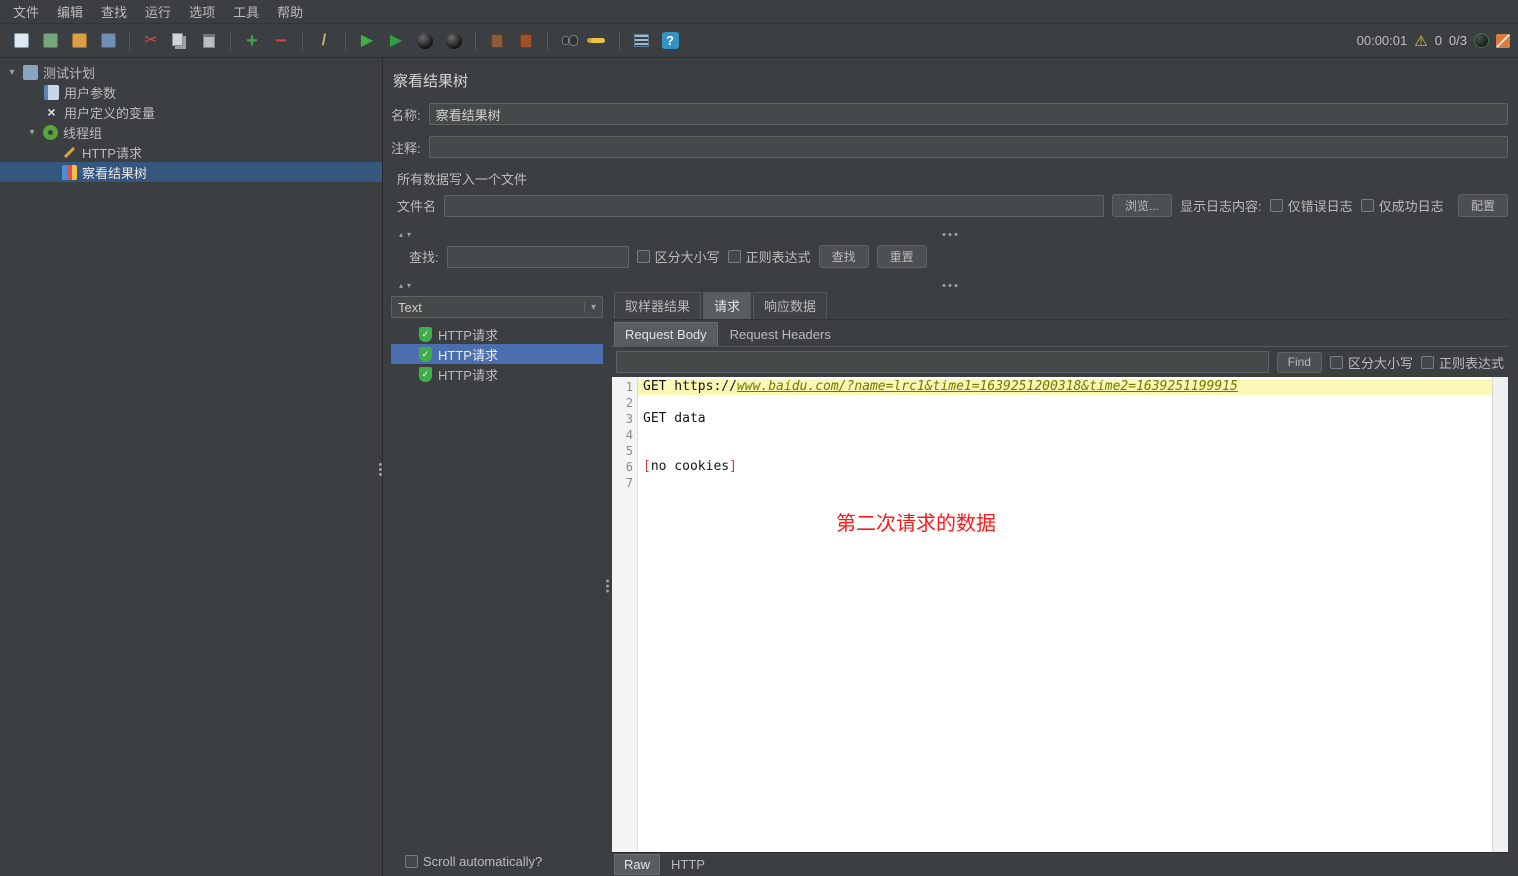 Image resolution: width=1518 pixels, height=876 pixels. I want to click on tab-request-body: Request Body, so click(666, 334).